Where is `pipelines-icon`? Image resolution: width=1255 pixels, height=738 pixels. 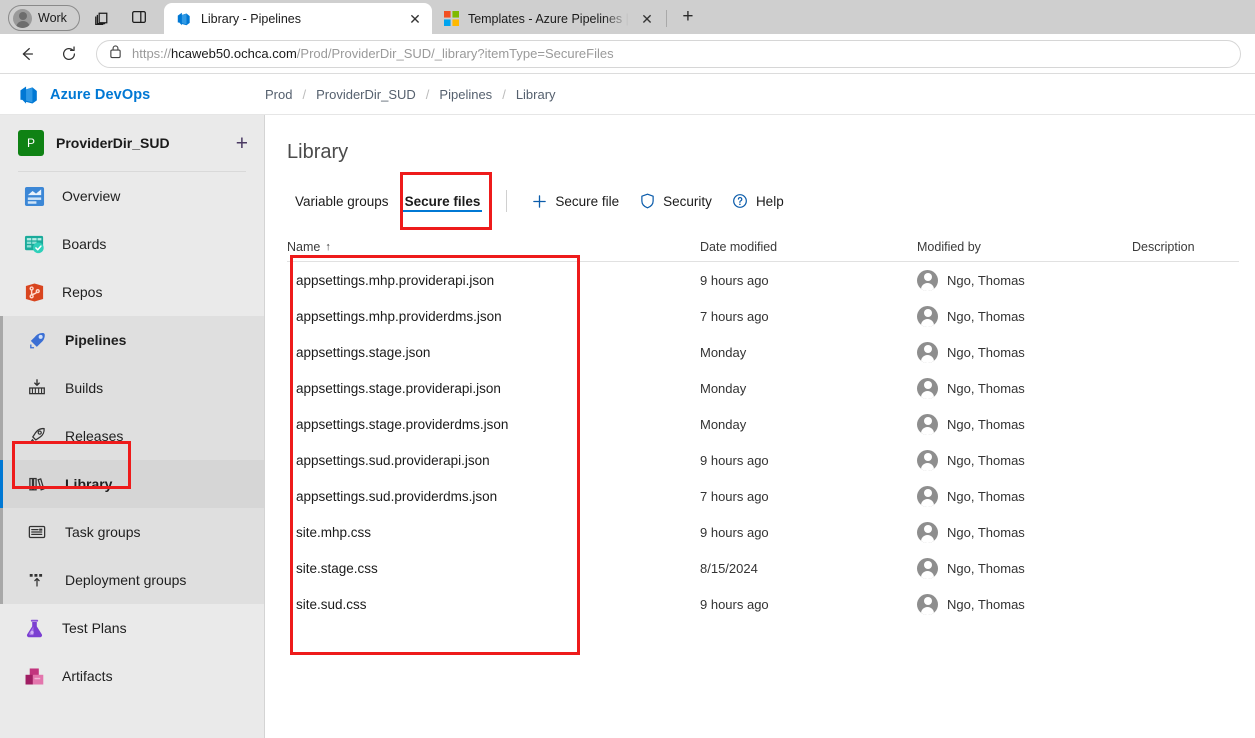
pipelines-icon is located at coordinates (37, 340).